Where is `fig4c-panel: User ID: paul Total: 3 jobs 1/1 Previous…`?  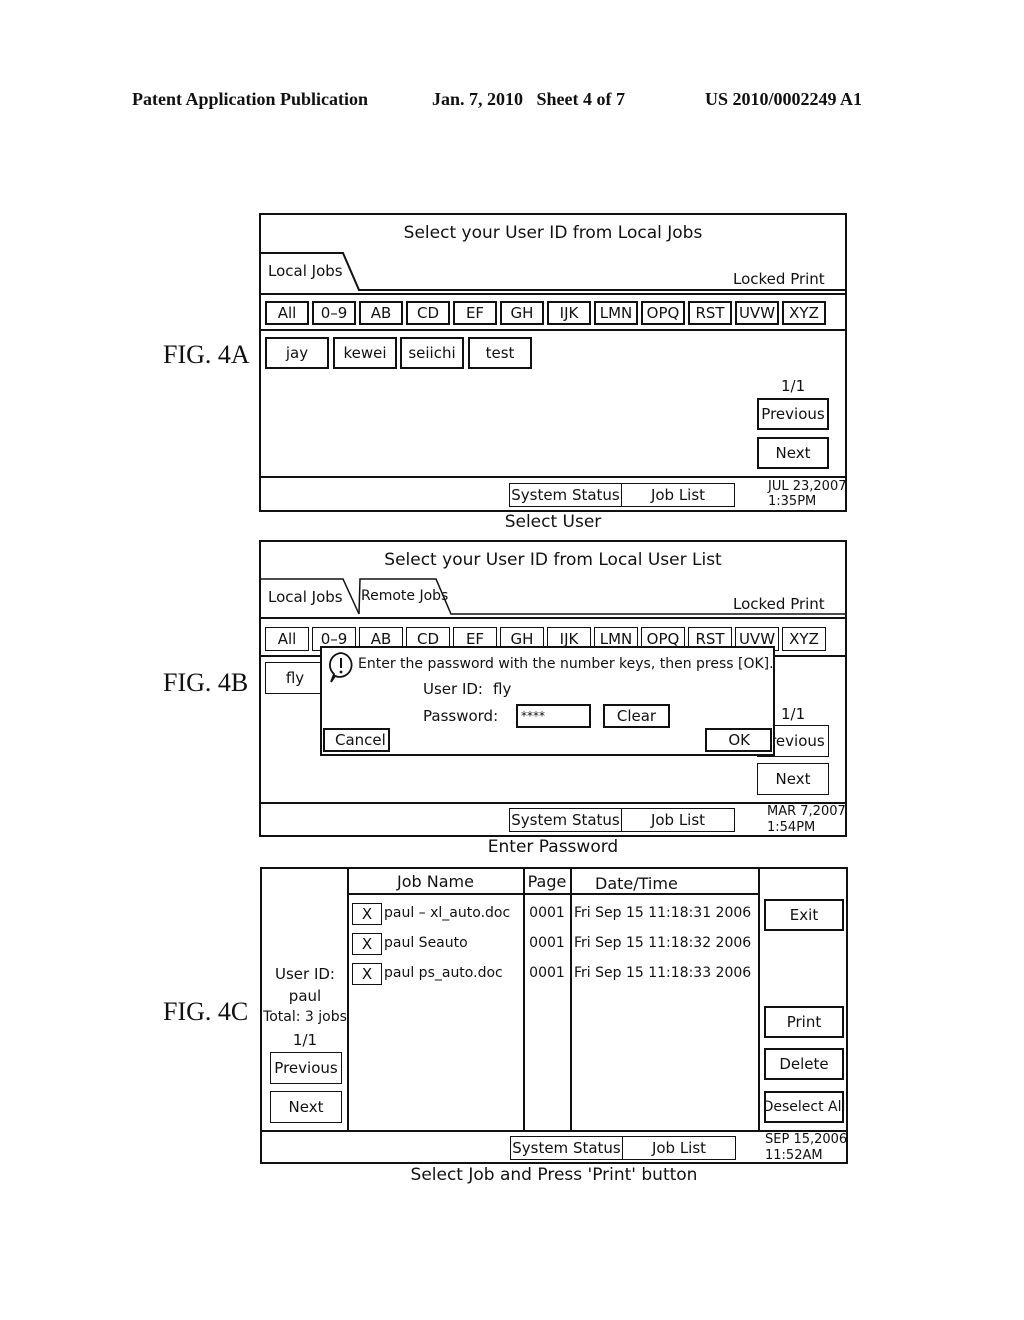
fig4c-panel: User ID: paul Total: 3 jobs 1/1 Previous… is located at coordinates (554, 1015).